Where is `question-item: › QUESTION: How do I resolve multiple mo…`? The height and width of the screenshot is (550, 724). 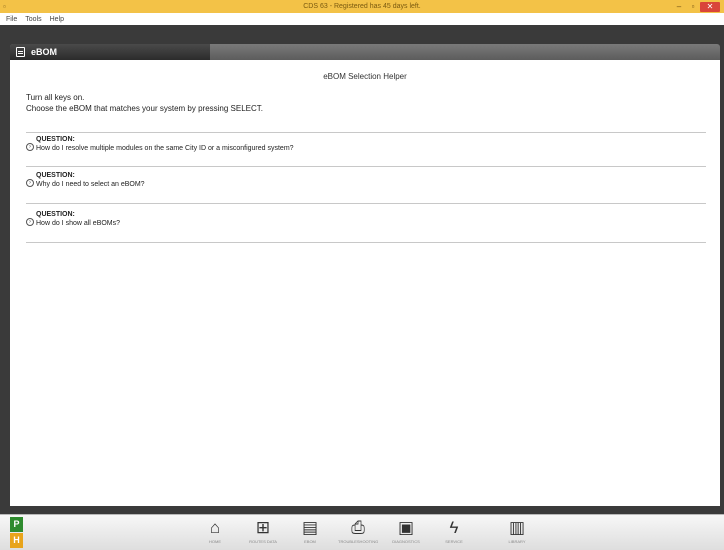
question-item: › QUESTION: How do I resolve multiple mo… is located at coordinates (366, 150).